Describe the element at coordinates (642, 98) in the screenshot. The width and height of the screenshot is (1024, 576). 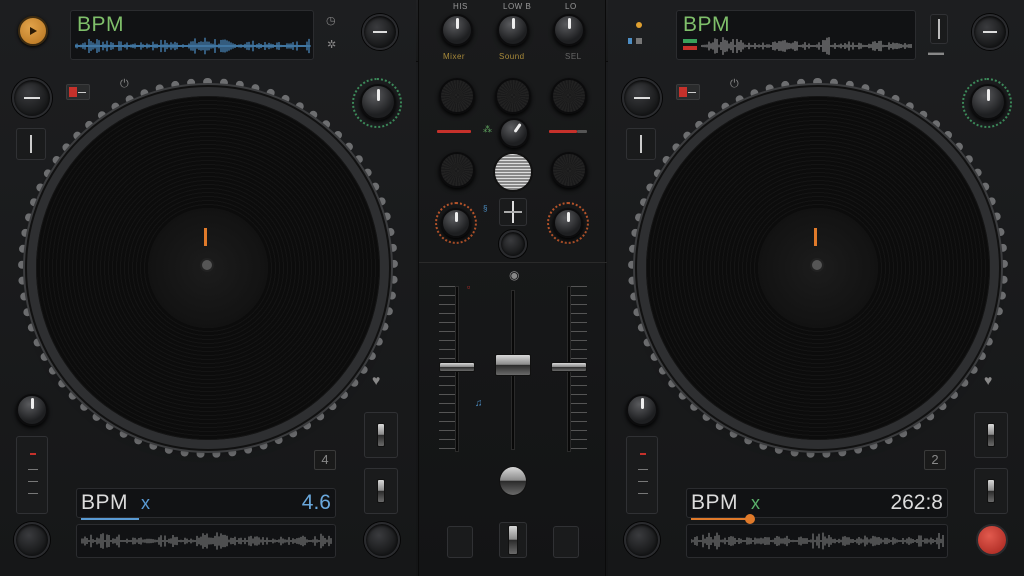
I see `pitch-bend-button-b` at that location.